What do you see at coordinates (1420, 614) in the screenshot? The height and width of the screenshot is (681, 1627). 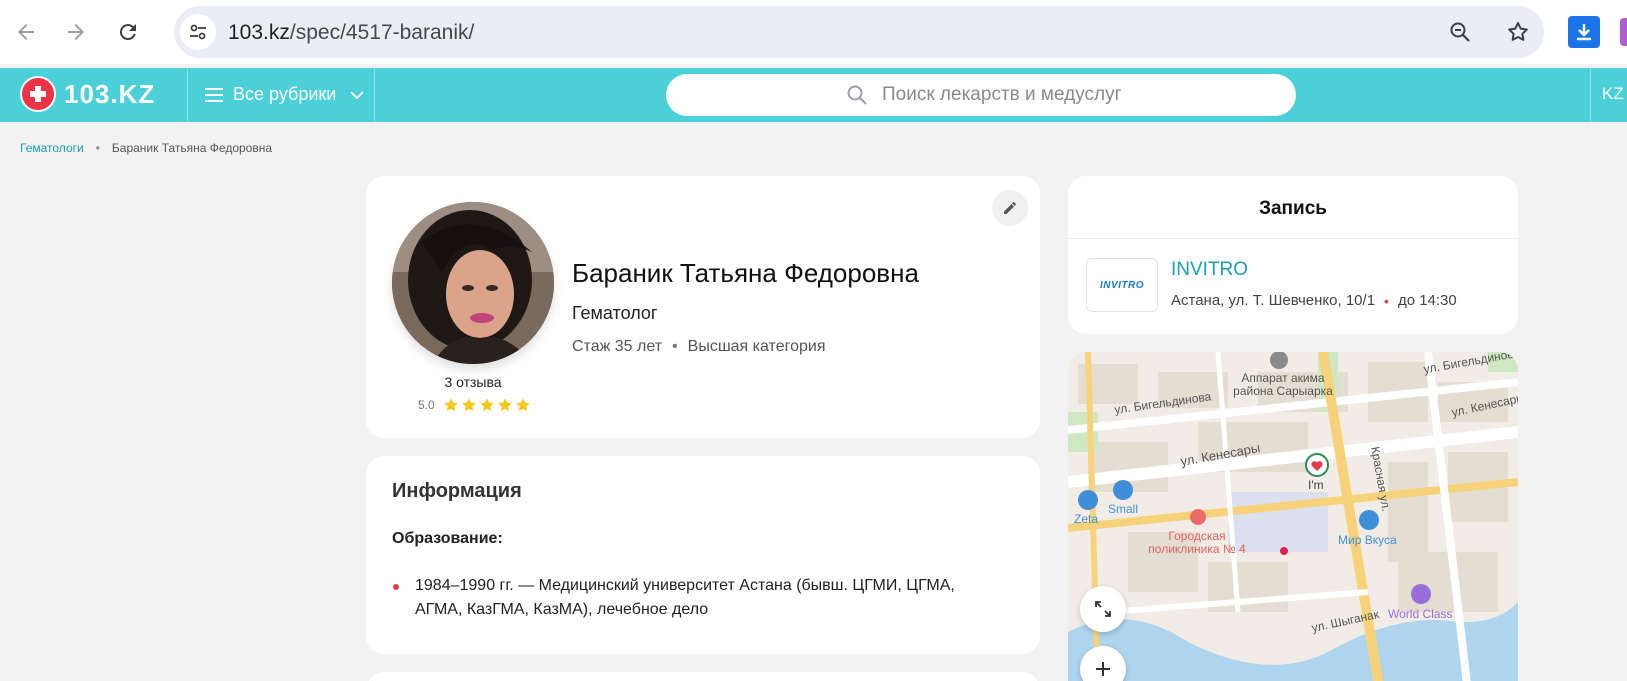 I see `map-poi-world-class: World Class` at bounding box center [1420, 614].